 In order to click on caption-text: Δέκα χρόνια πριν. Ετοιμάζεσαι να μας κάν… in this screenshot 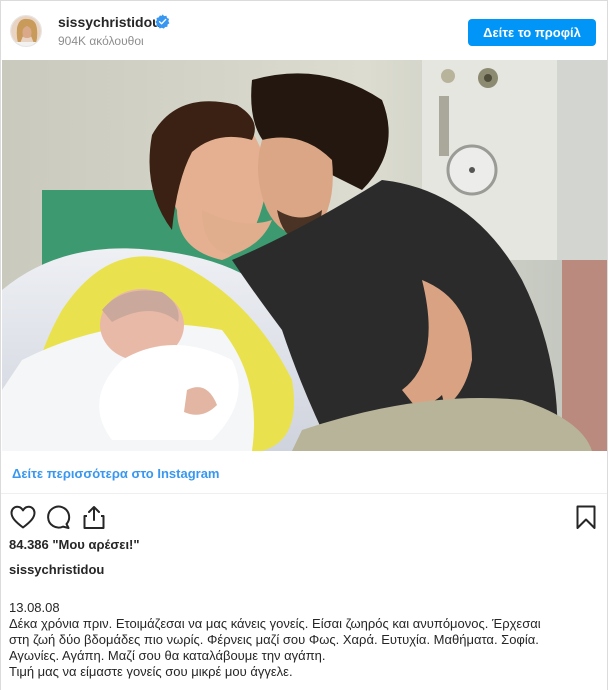, I will do `click(308, 648)`.